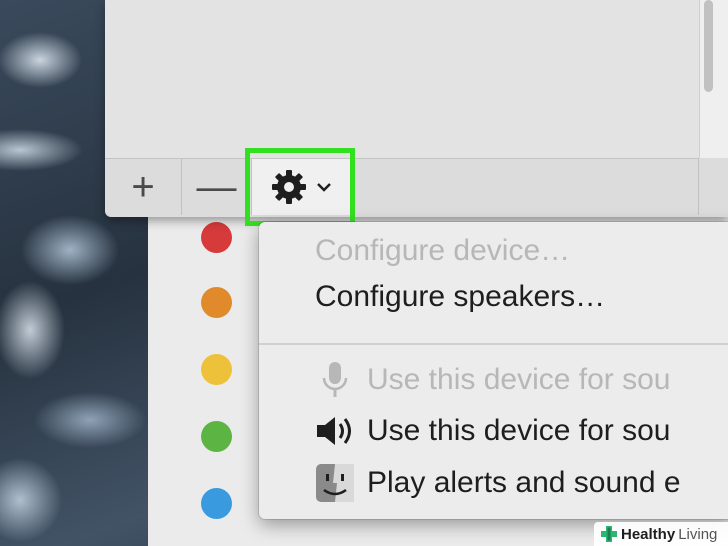 The width and height of the screenshot is (728, 546). I want to click on device-dot-green, so click(216, 436).